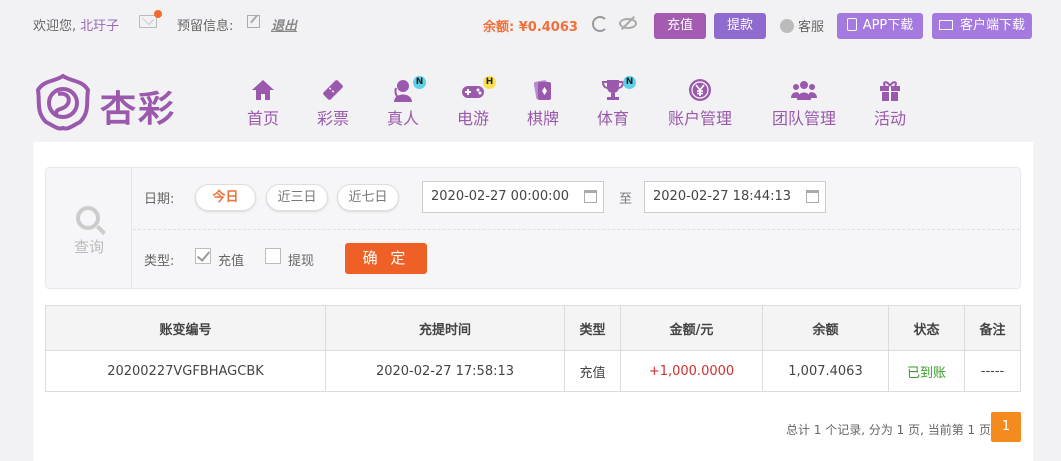 The height and width of the screenshot is (461, 1061). I want to click on notice-label: 预留信息:, so click(205, 26).